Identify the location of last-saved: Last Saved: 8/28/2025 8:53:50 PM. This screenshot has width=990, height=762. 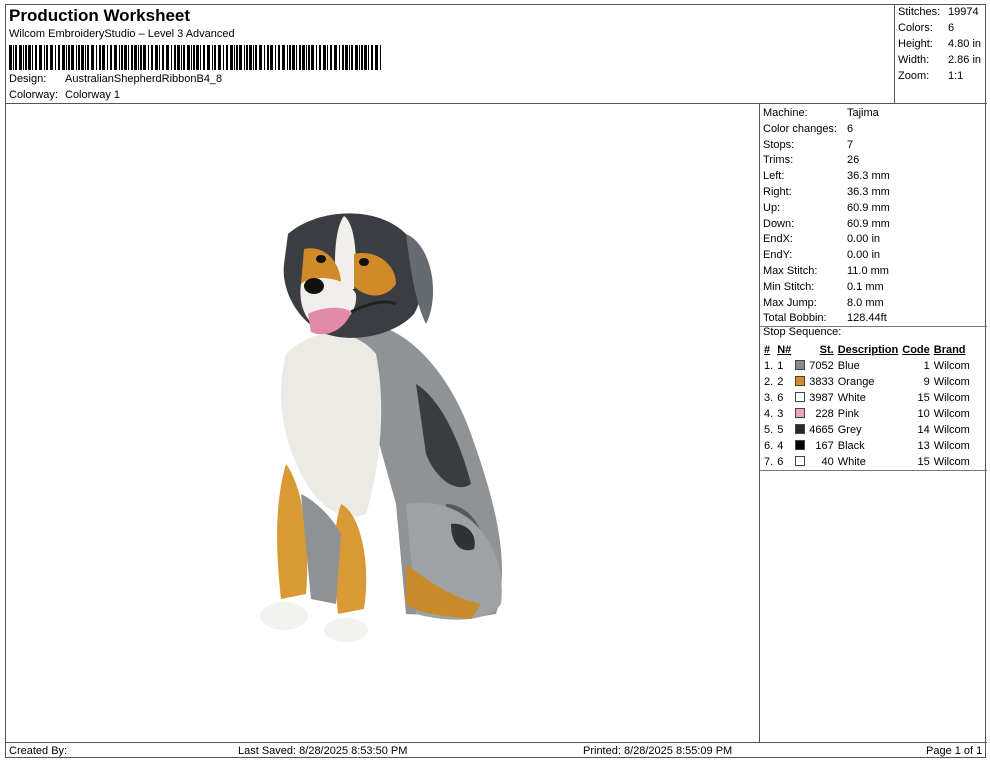
(323, 751).